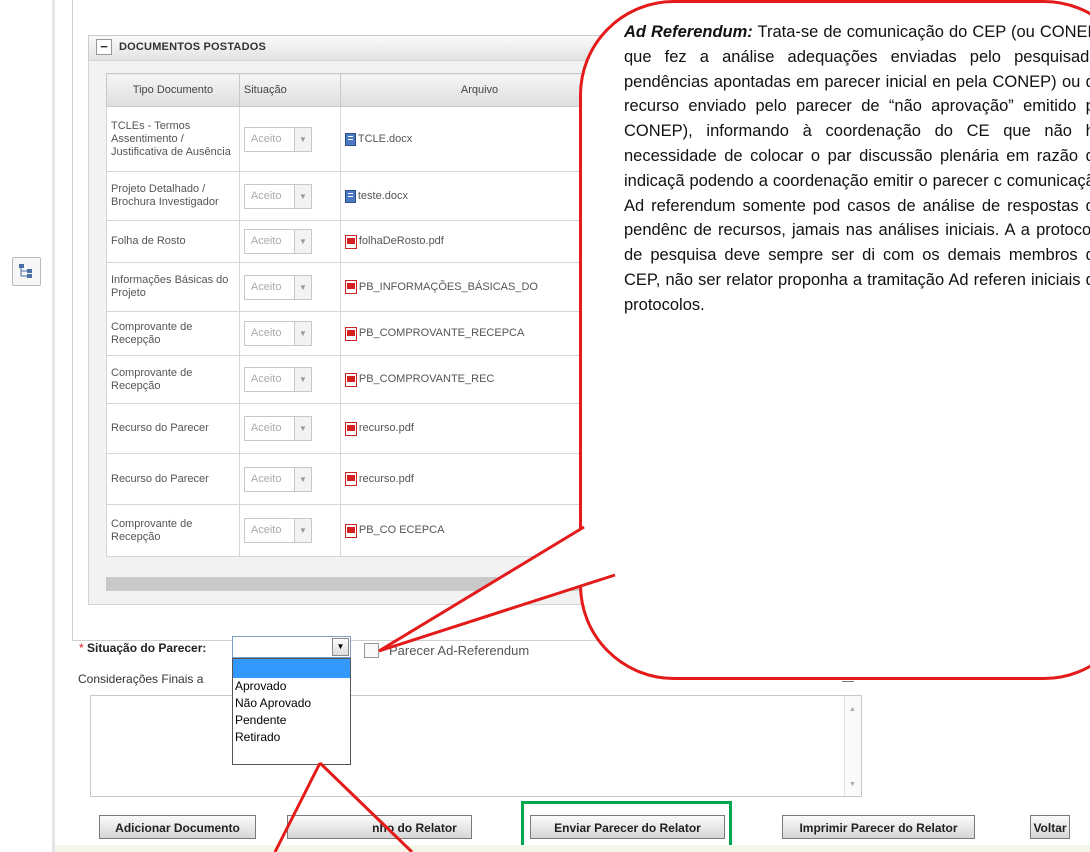 This screenshot has height=852, width=1090. What do you see at coordinates (401, 241) in the screenshot?
I see `doc-file-link: folhaDeRosto.pdf` at bounding box center [401, 241].